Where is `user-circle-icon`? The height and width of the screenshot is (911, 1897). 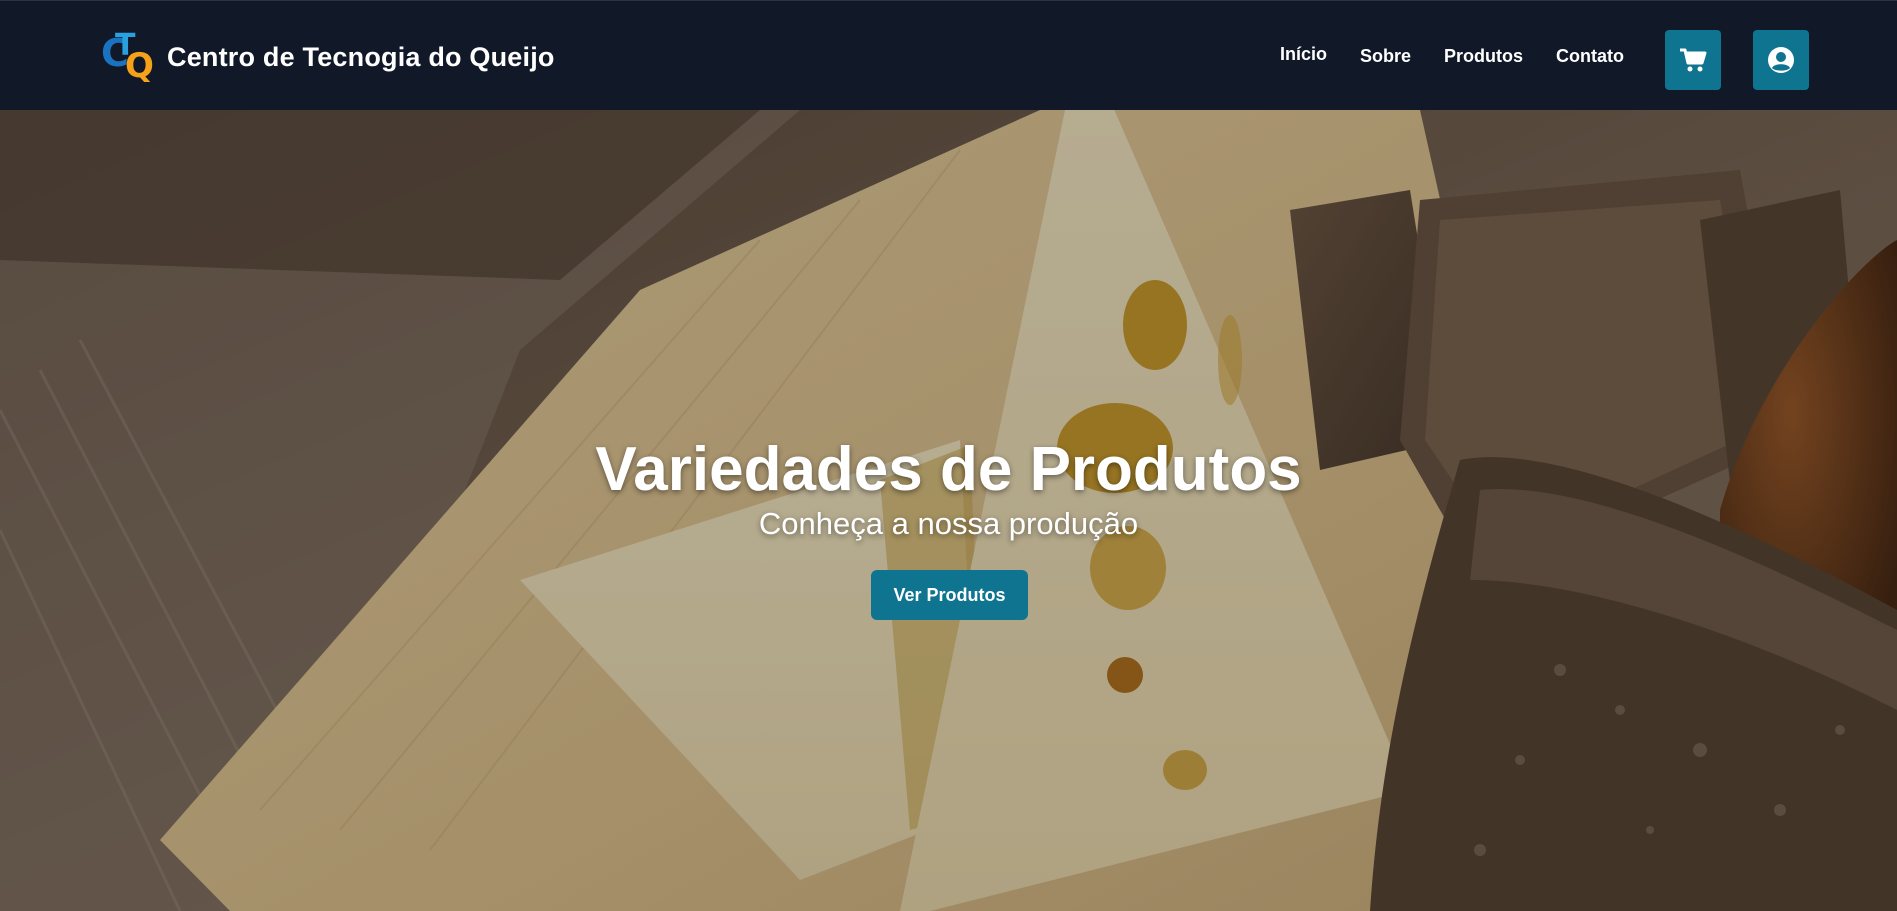 user-circle-icon is located at coordinates (1781, 60).